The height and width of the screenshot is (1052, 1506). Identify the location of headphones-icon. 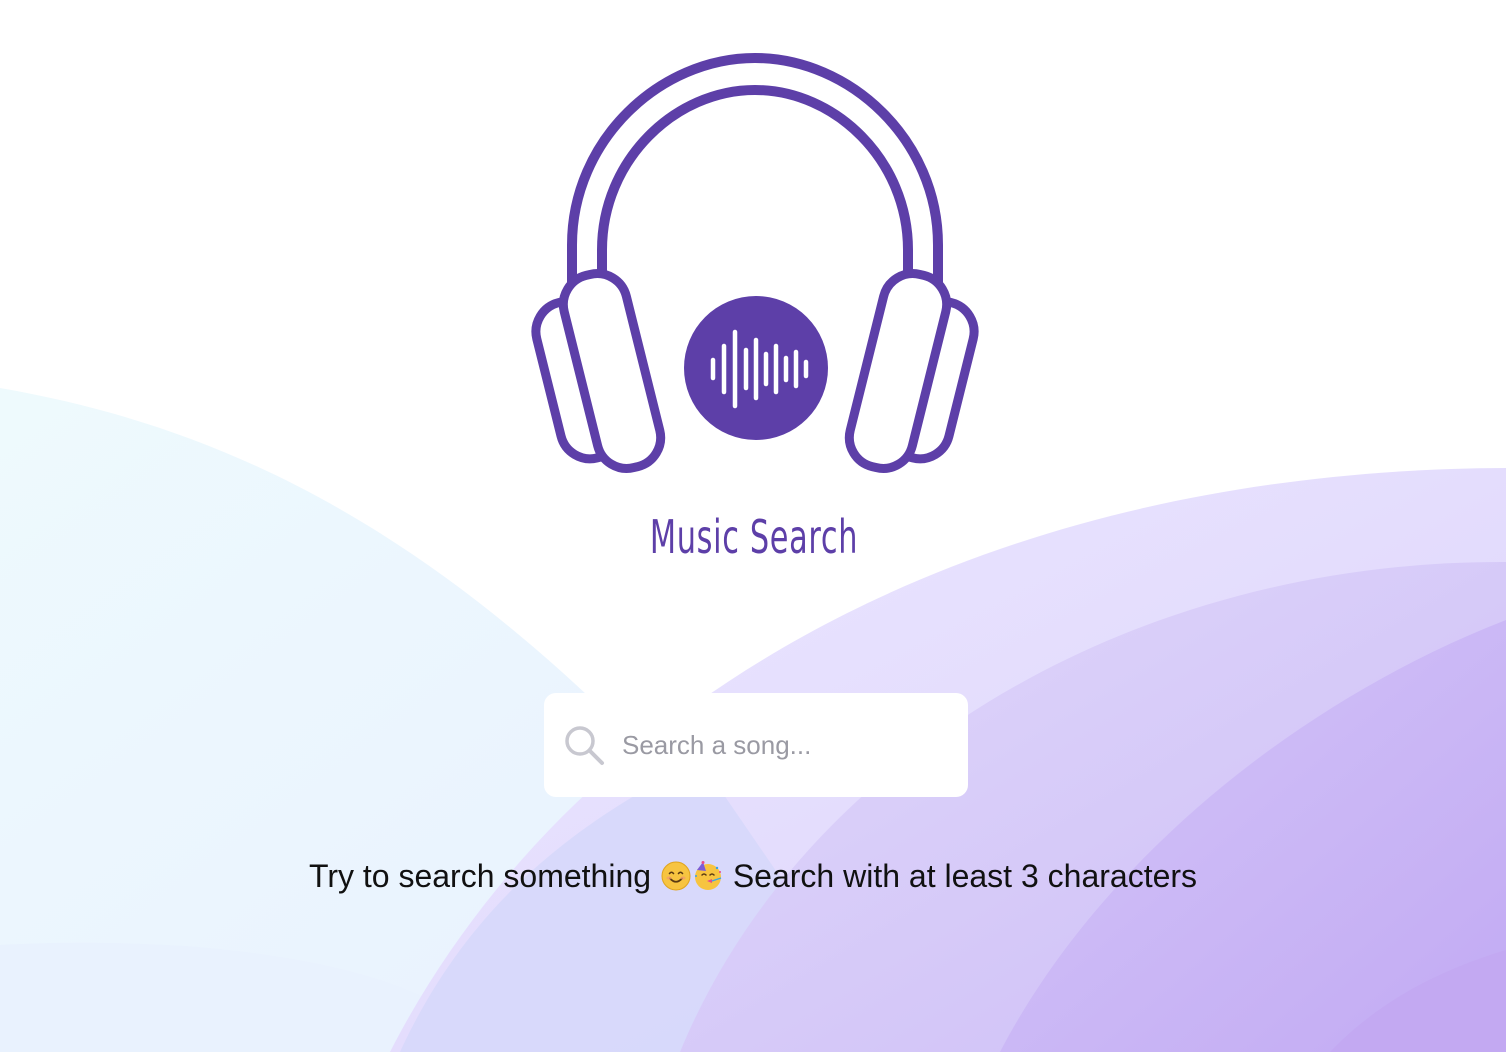
(755, 262).